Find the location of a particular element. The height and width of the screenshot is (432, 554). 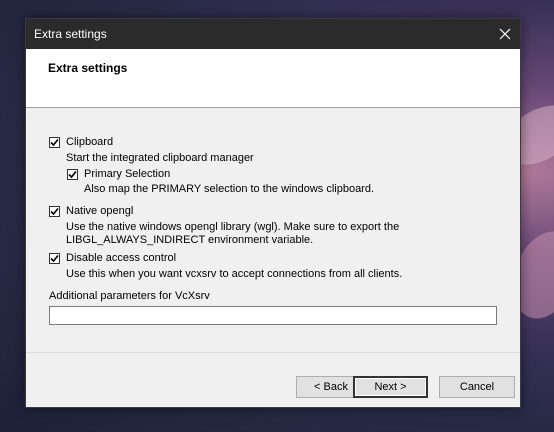

title-bar: Extra settings is located at coordinates (273, 34).